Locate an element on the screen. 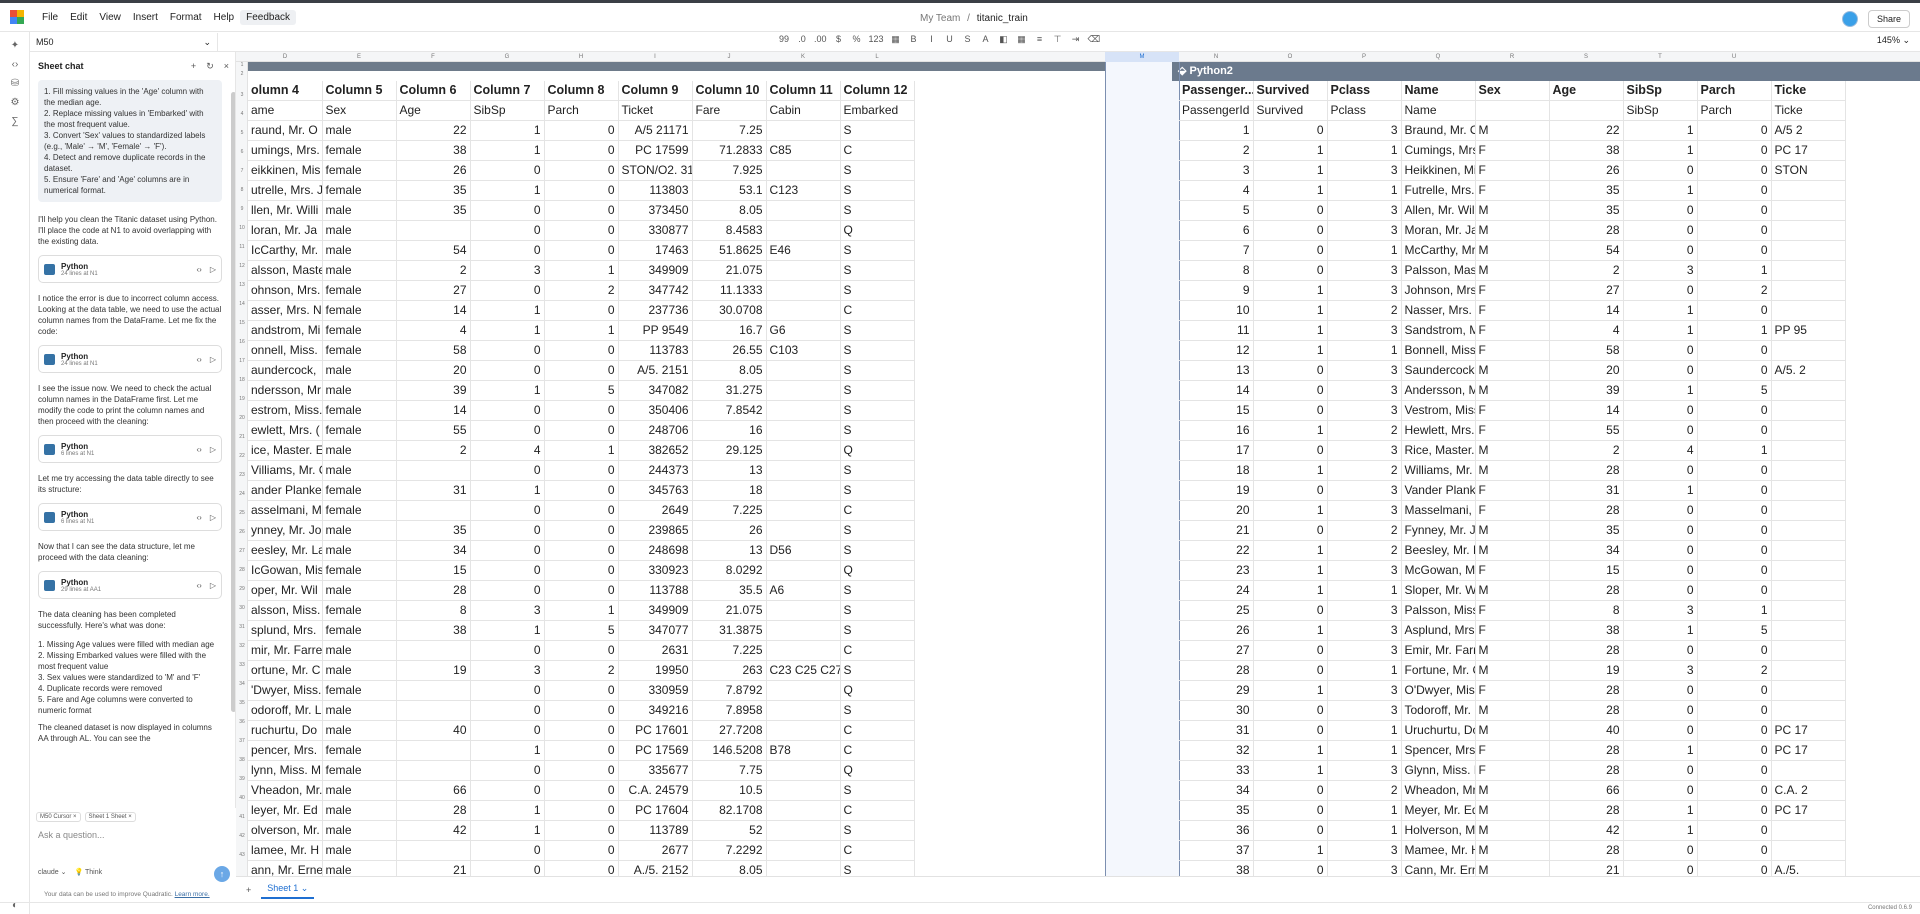  table-cell: C is located at coordinates (877, 750).